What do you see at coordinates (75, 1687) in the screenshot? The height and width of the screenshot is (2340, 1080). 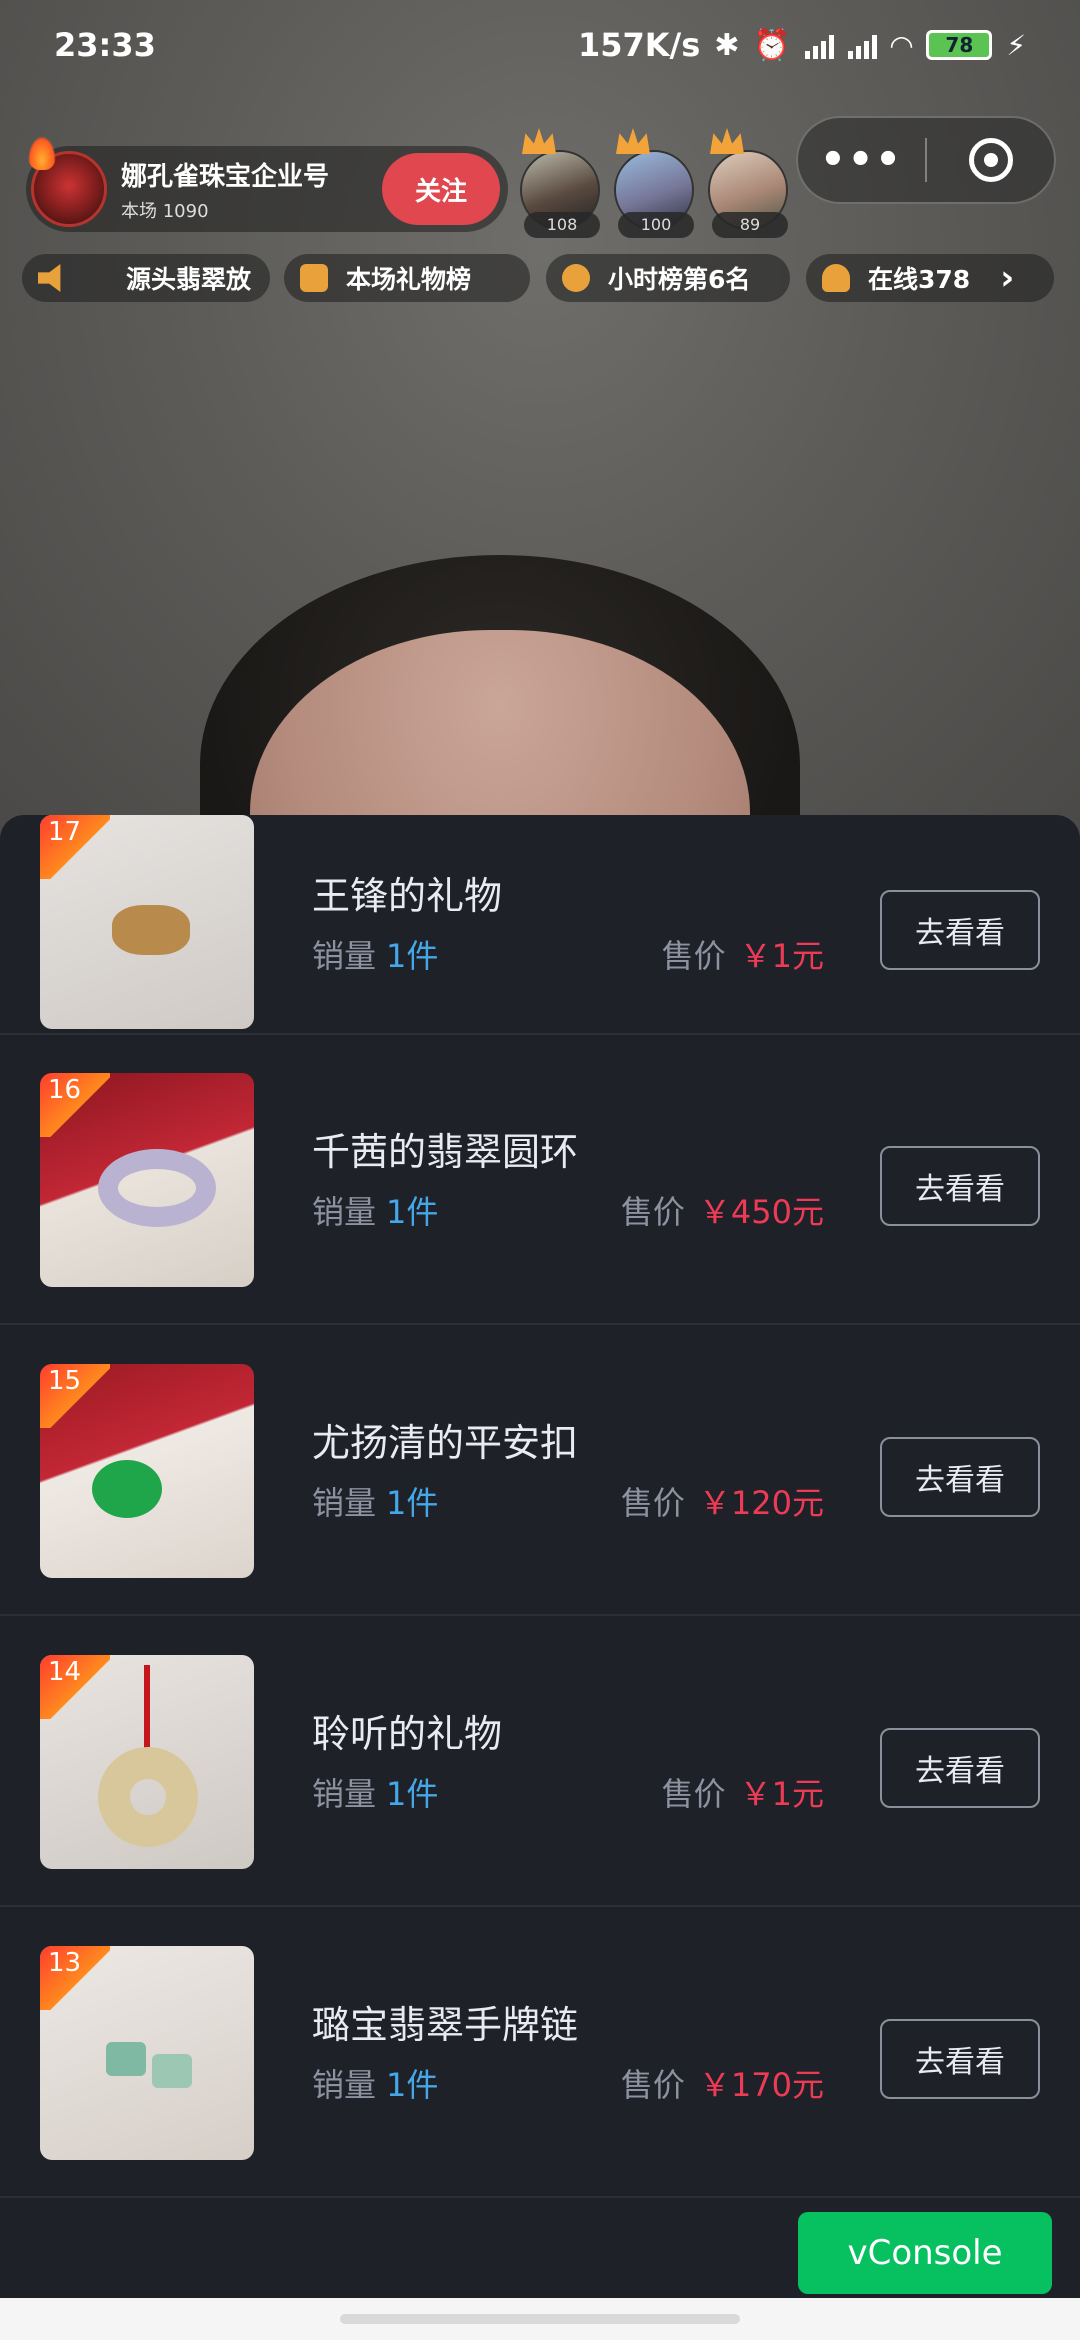 I see `rank-badge: 14` at bounding box center [75, 1687].